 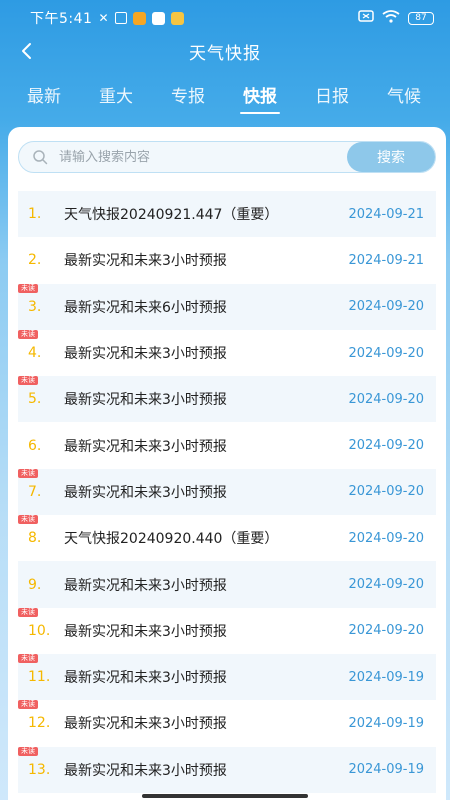 What do you see at coordinates (145, 307) in the screenshot?
I see `item-title: 最新实况和未来6小时预报` at bounding box center [145, 307].